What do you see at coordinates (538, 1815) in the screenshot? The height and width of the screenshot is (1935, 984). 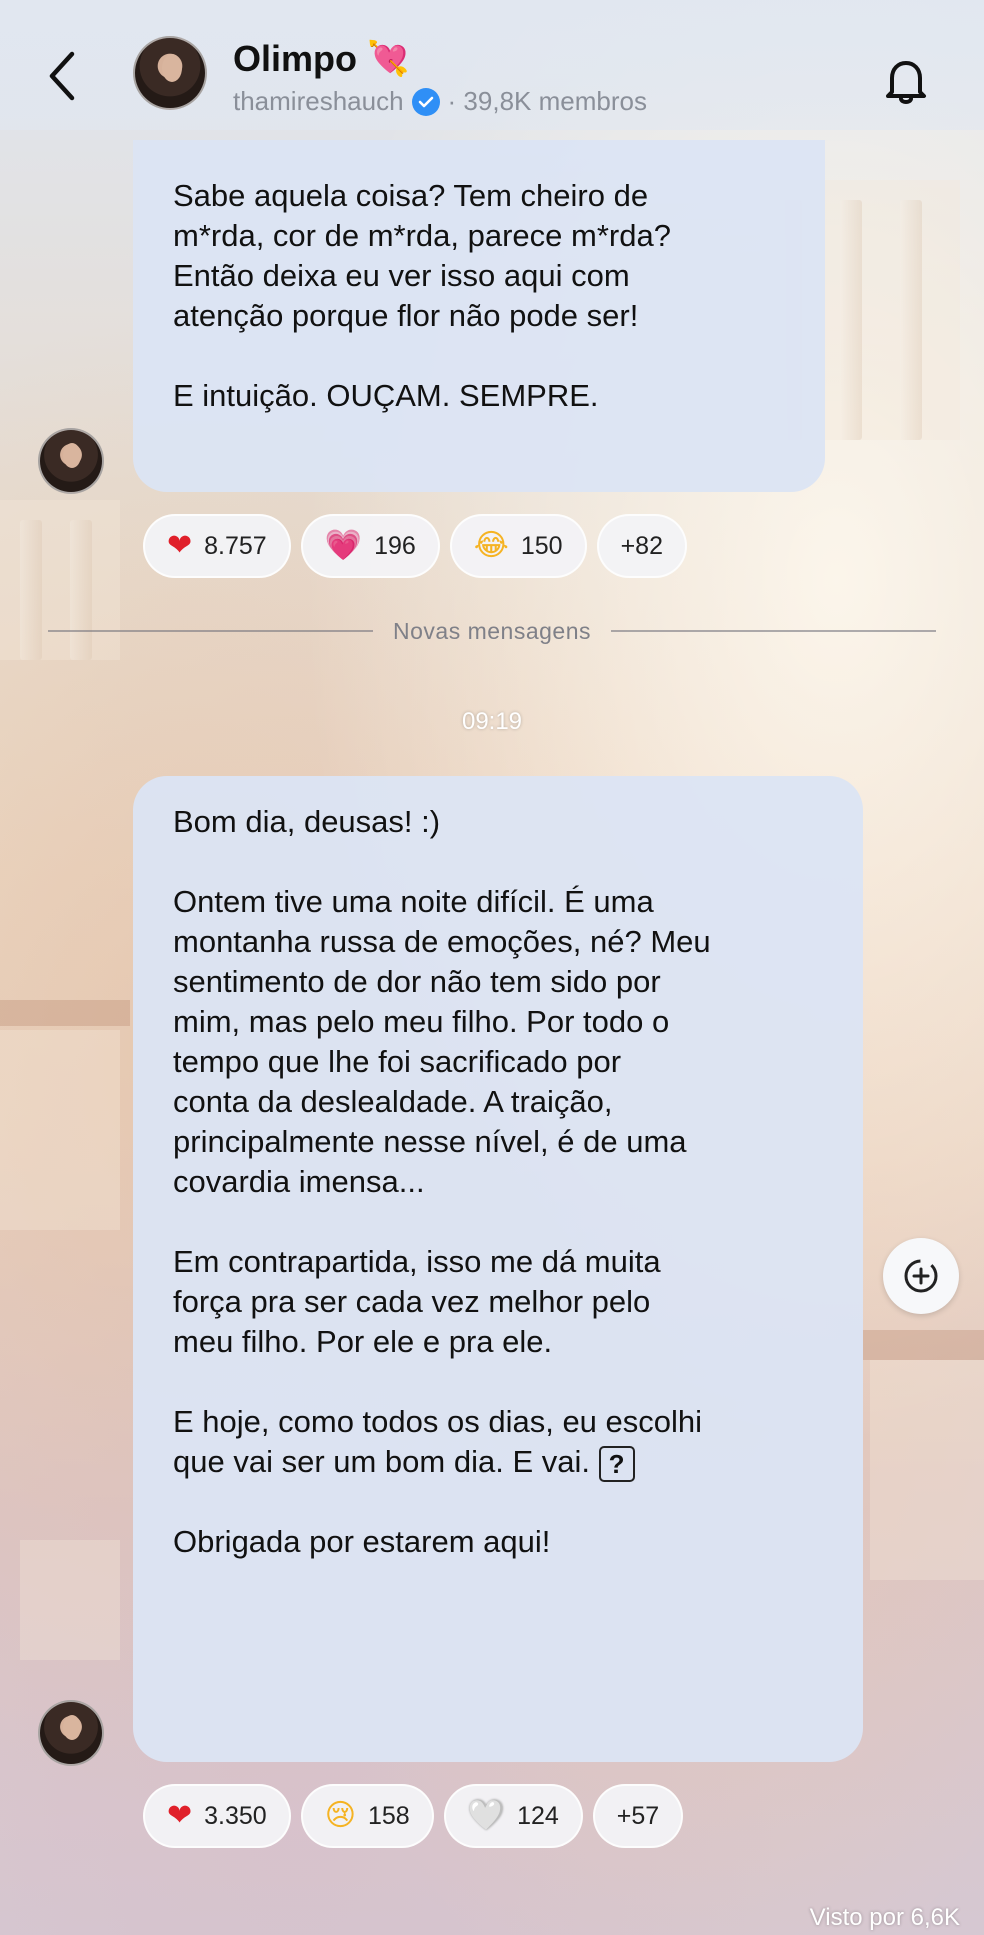 I see `reaction-count: 124` at bounding box center [538, 1815].